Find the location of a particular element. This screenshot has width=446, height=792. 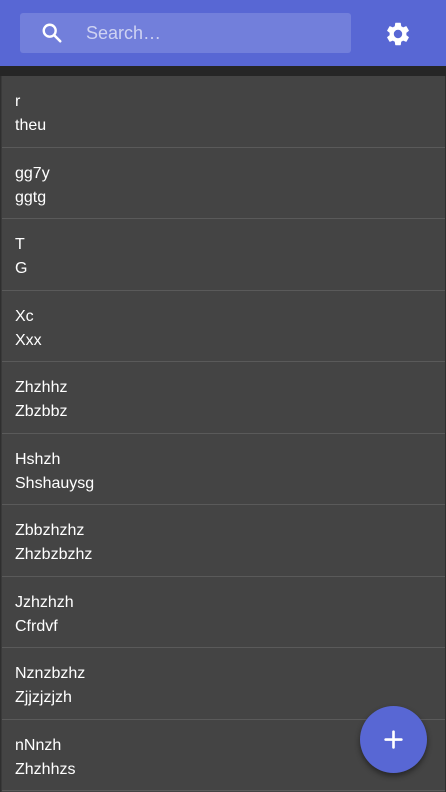

list-item-subtitle: G is located at coordinates (21, 268).